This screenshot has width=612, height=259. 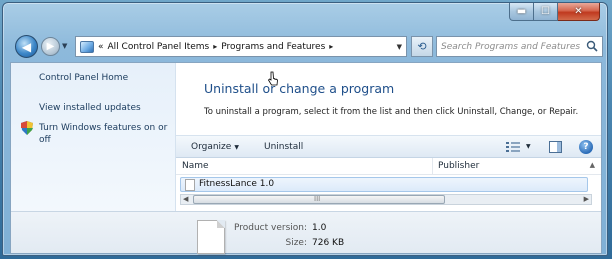 What do you see at coordinates (90, 108) in the screenshot?
I see `view-installed-updates-link: View installed updates` at bounding box center [90, 108].